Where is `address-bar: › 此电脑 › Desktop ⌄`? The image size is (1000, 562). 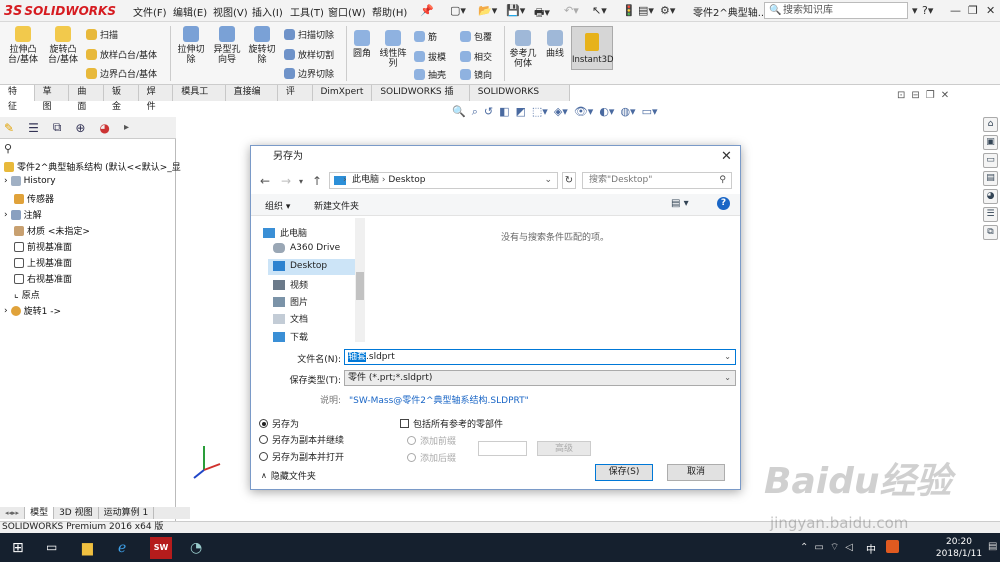 address-bar: › 此电脑 › Desktop ⌄ is located at coordinates (443, 180).